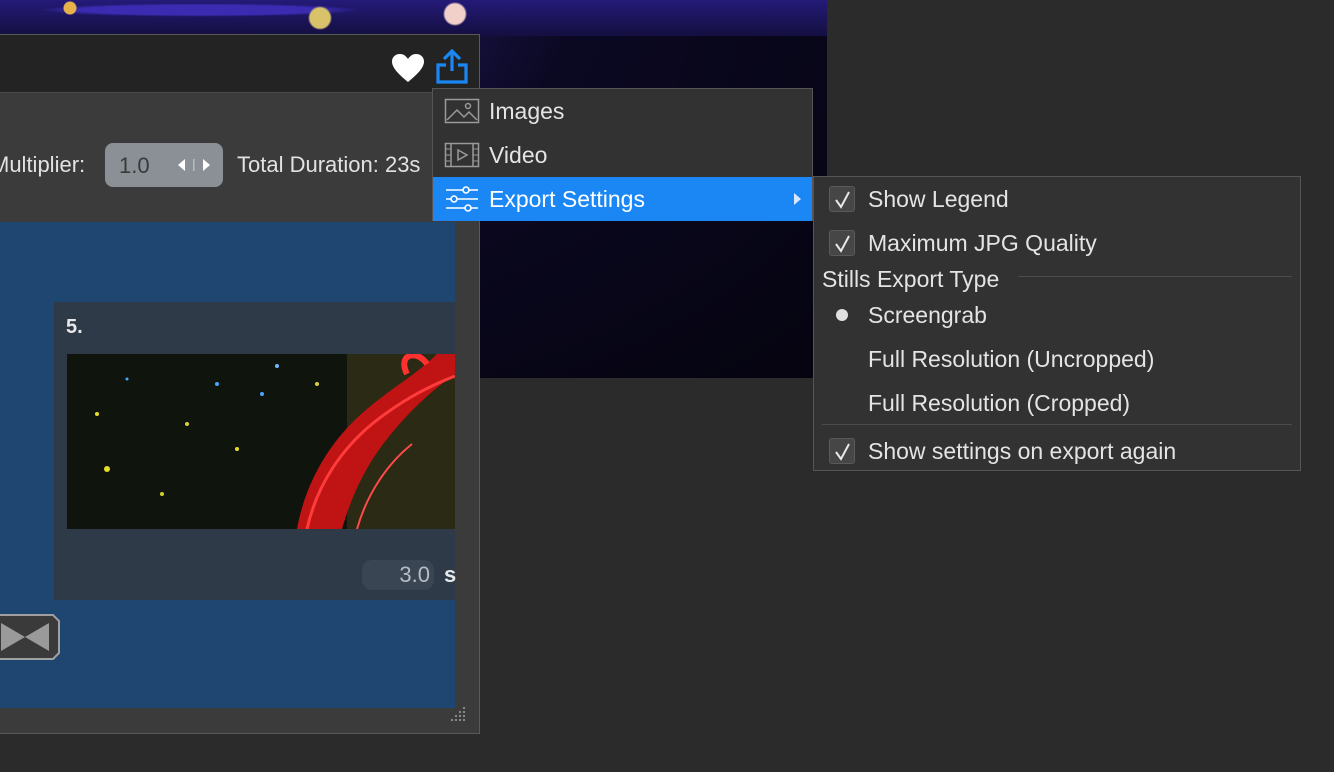 The height and width of the screenshot is (772, 1334). What do you see at coordinates (450, 574) in the screenshot?
I see `clip-duration-unit: s` at bounding box center [450, 574].